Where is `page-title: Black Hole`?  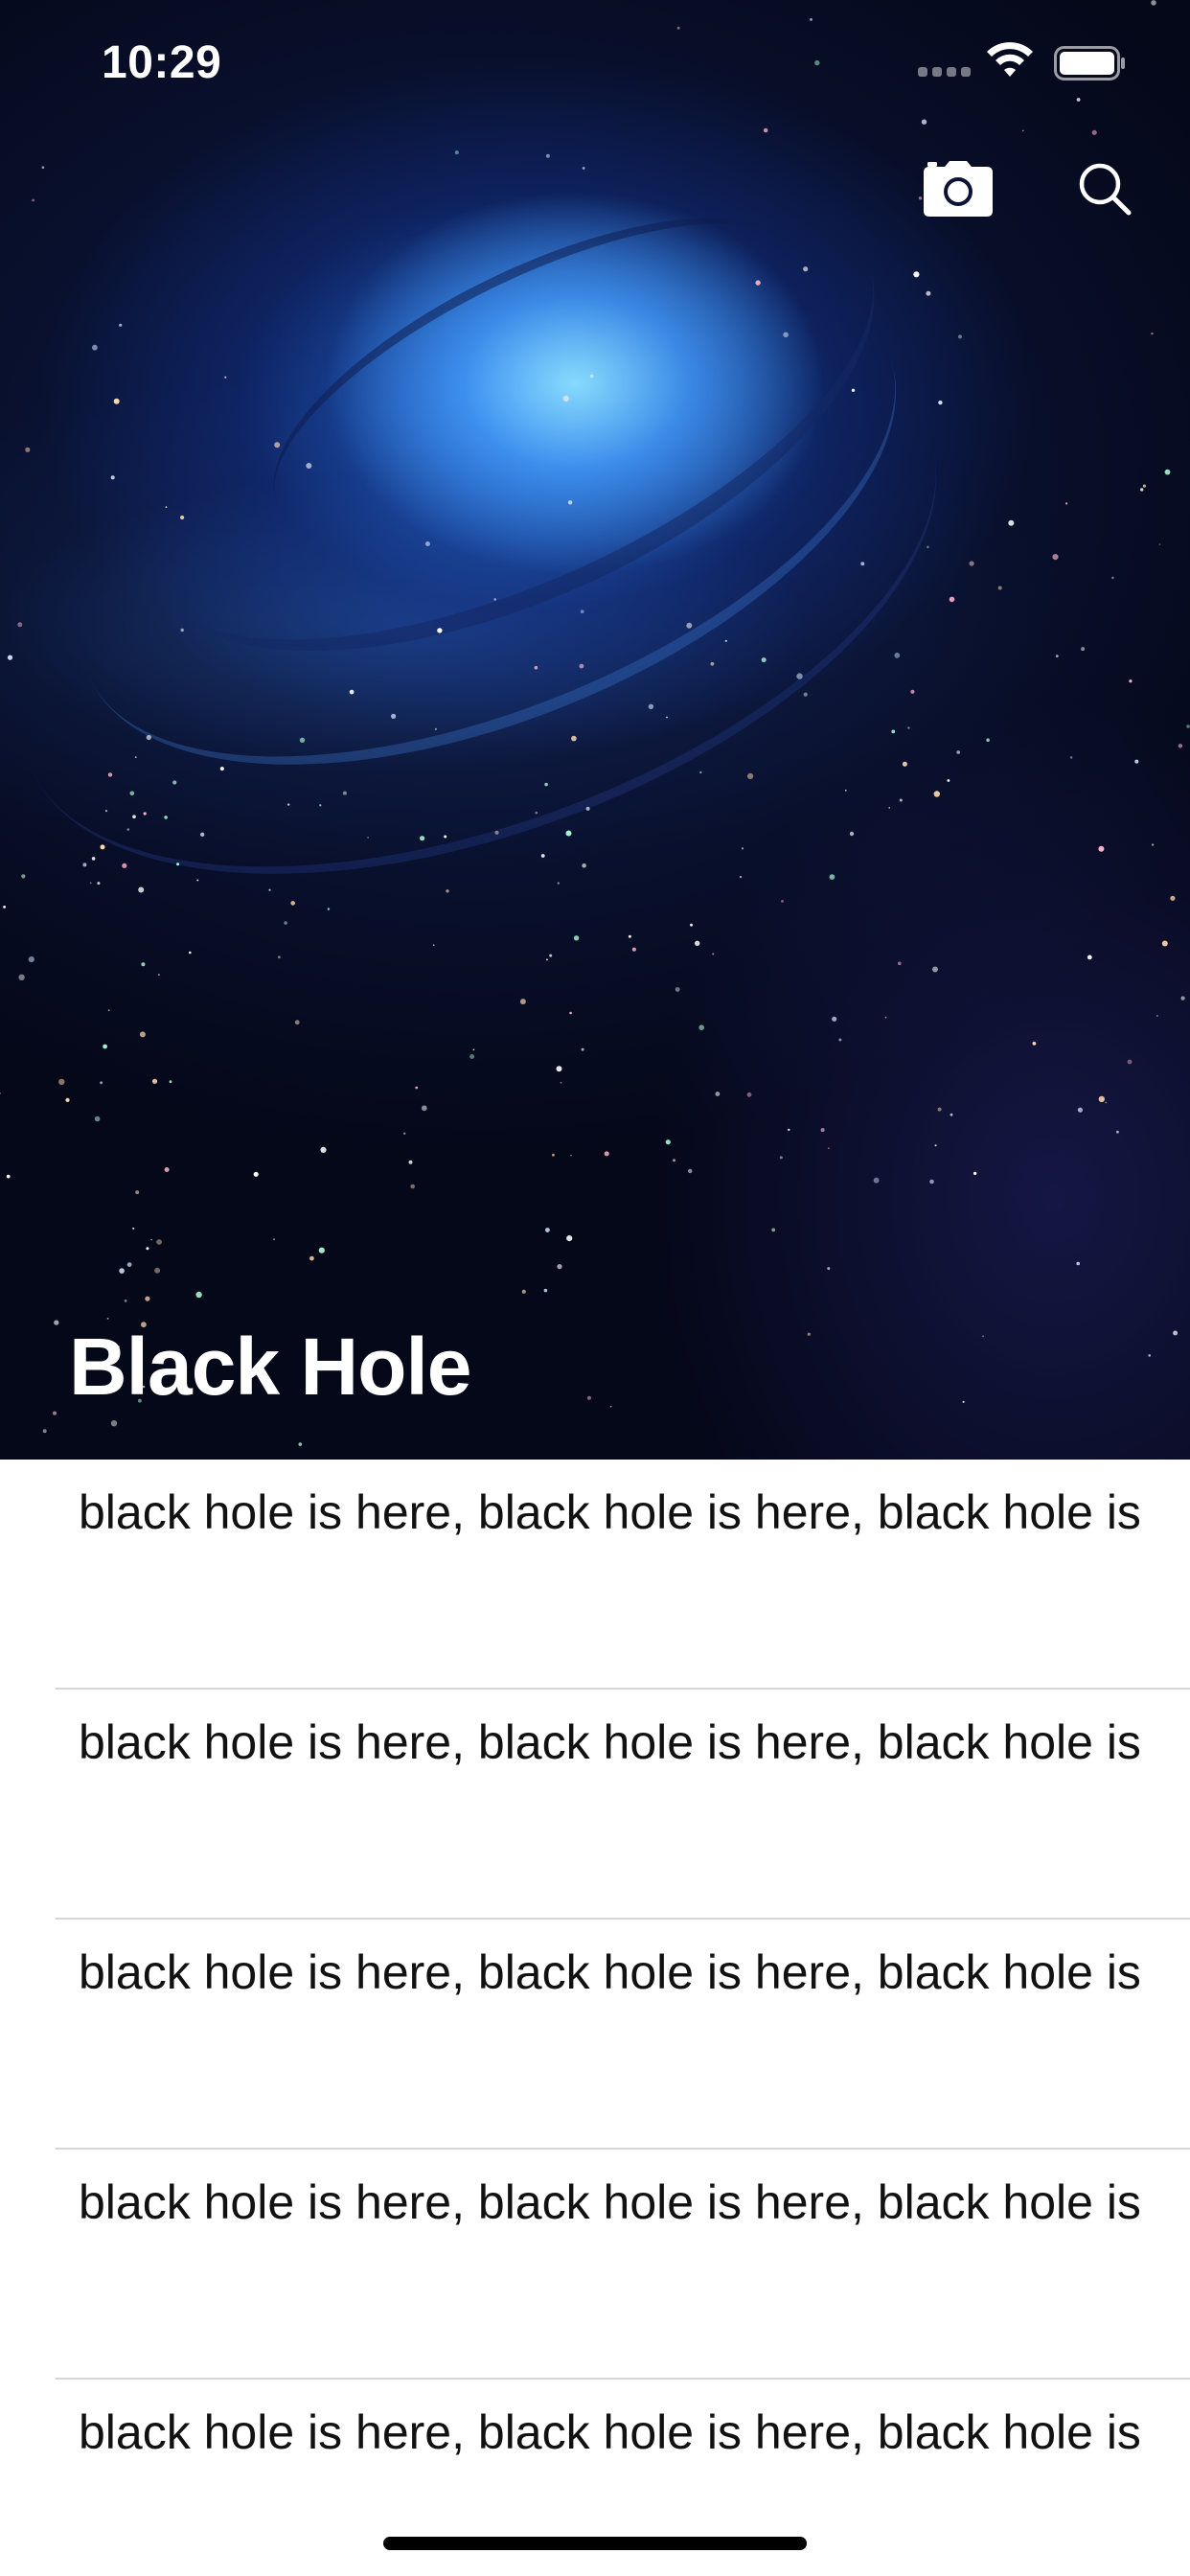
page-title: Black Hole is located at coordinates (271, 1367).